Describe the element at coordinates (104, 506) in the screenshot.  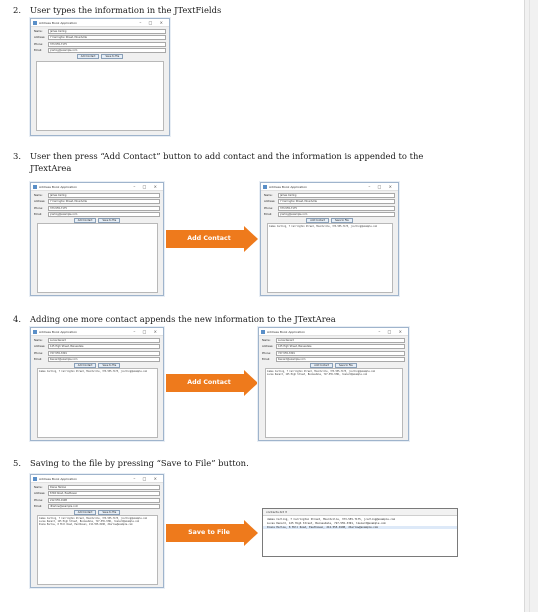
I see `email-field: dharlow@example.com` at that location.